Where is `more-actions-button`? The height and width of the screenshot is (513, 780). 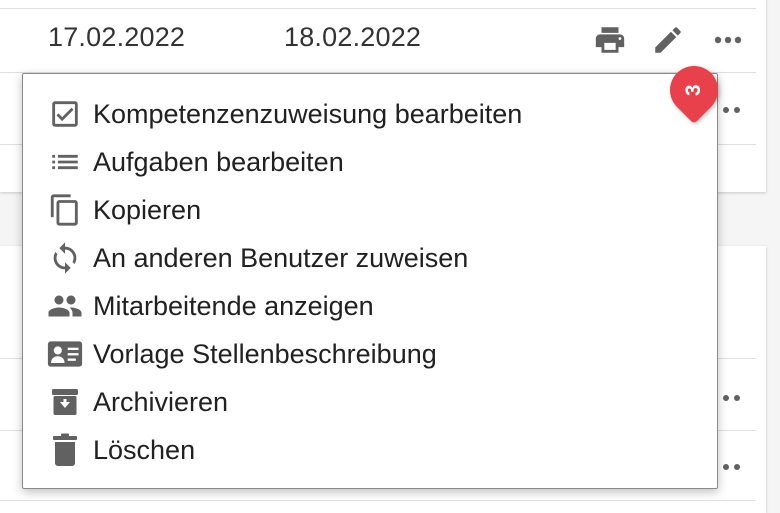
more-actions-button is located at coordinates (728, 40).